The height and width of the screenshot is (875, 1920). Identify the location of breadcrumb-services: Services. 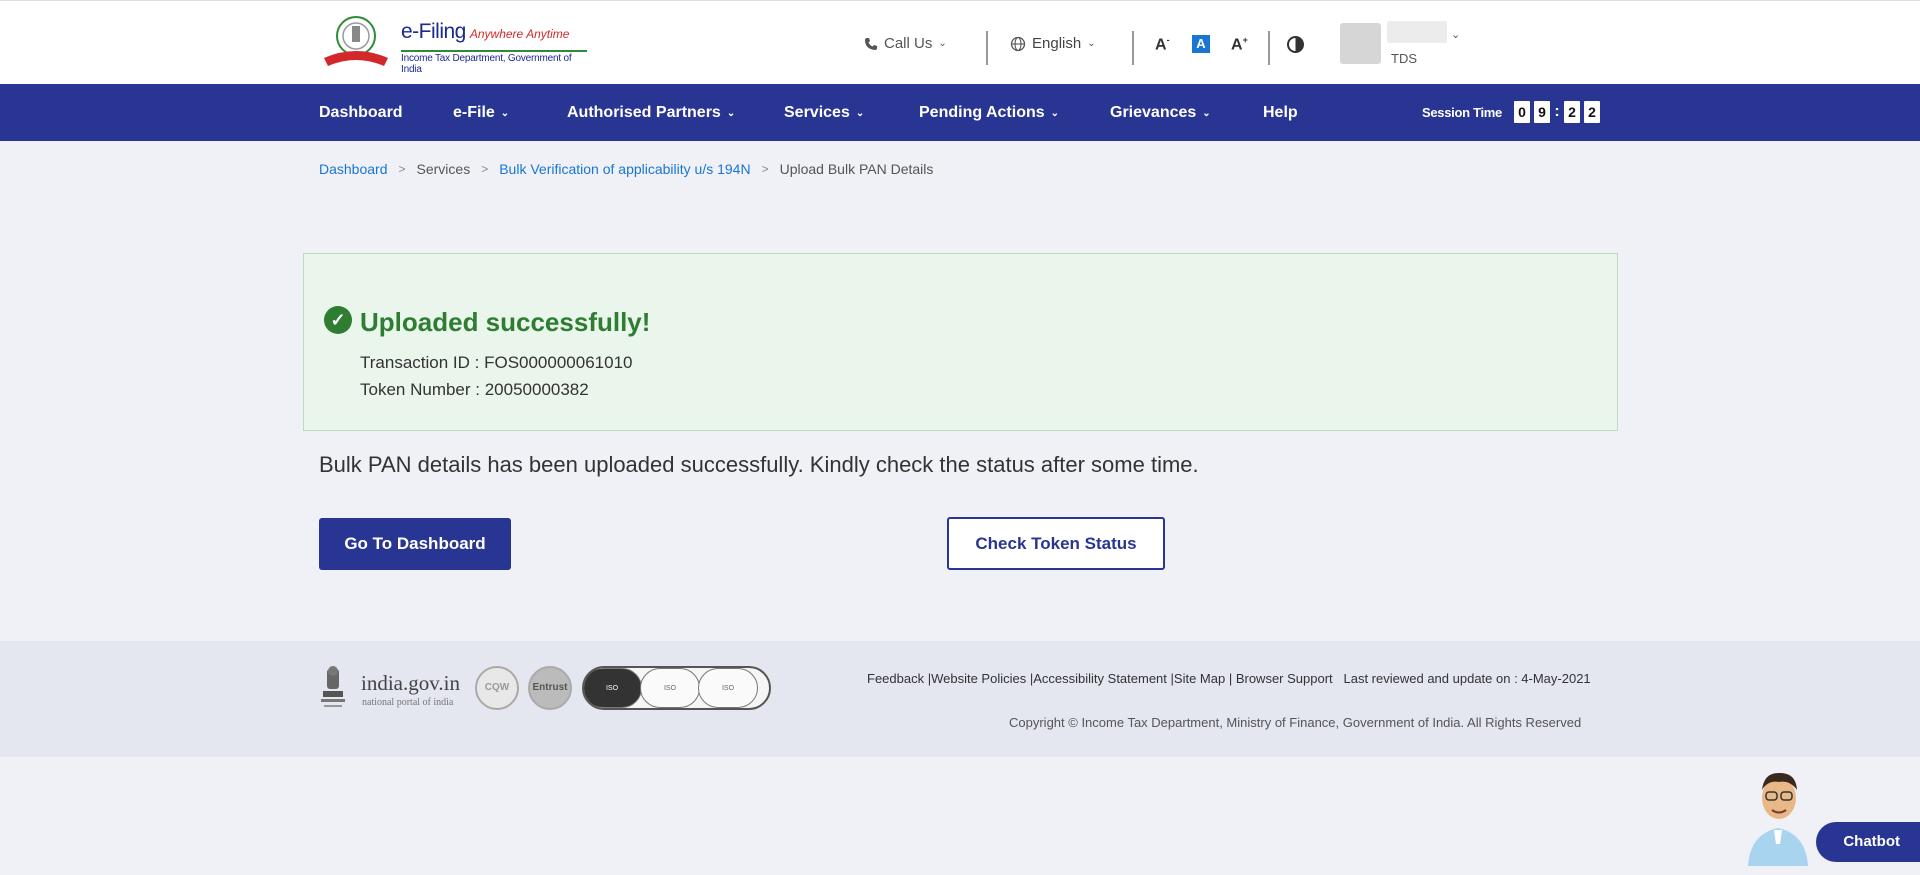
(443, 169).